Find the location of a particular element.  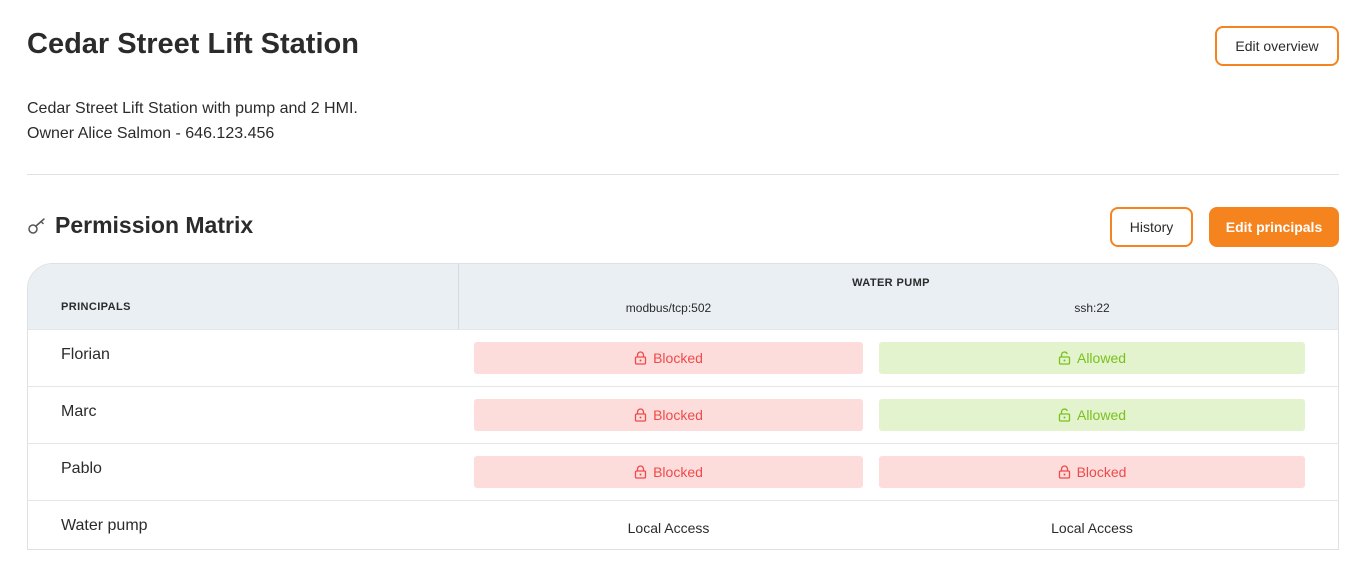

table-row: Water pump Local Access Local Access is located at coordinates (683, 524).